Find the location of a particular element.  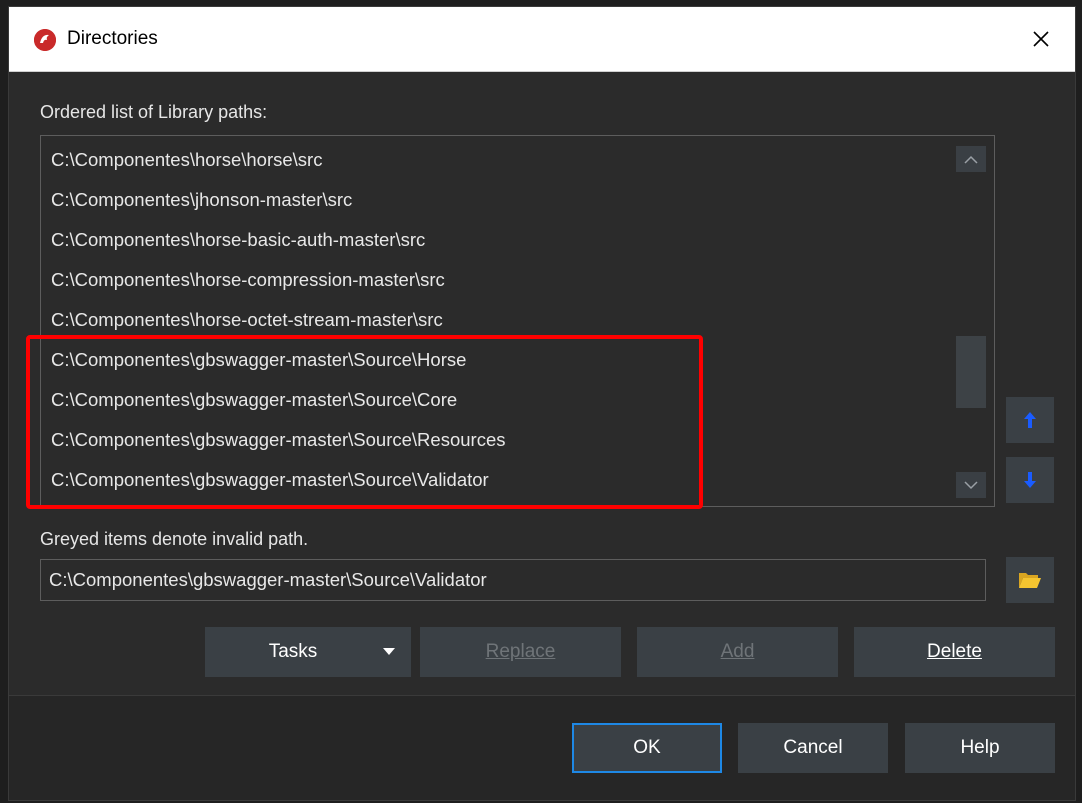

ok-button: OK is located at coordinates (647, 748).